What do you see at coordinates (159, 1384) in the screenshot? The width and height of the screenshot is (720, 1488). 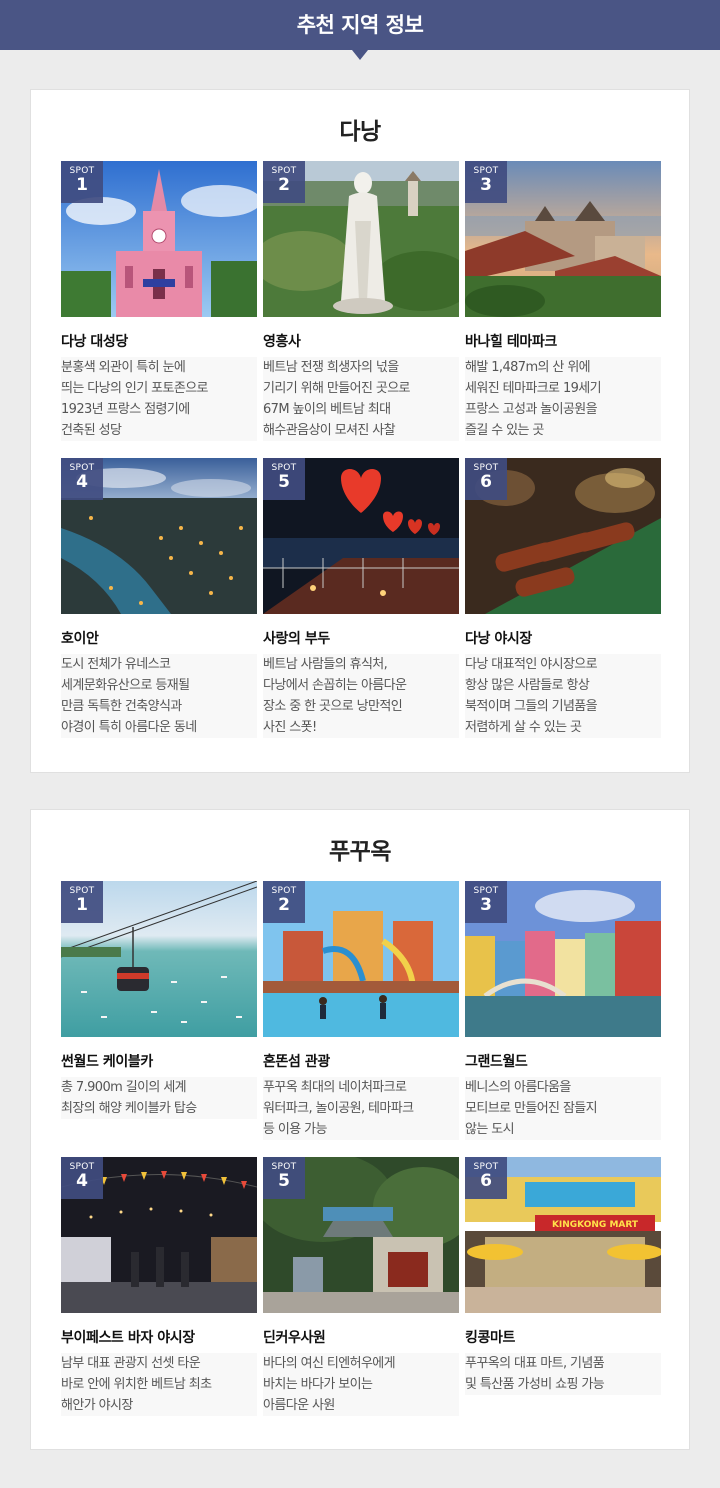 I see `spot-description: 남부 대표 관광지 선셋 타운 바로 안에 위치한 베트남 최초 해안가 야시장` at bounding box center [159, 1384].